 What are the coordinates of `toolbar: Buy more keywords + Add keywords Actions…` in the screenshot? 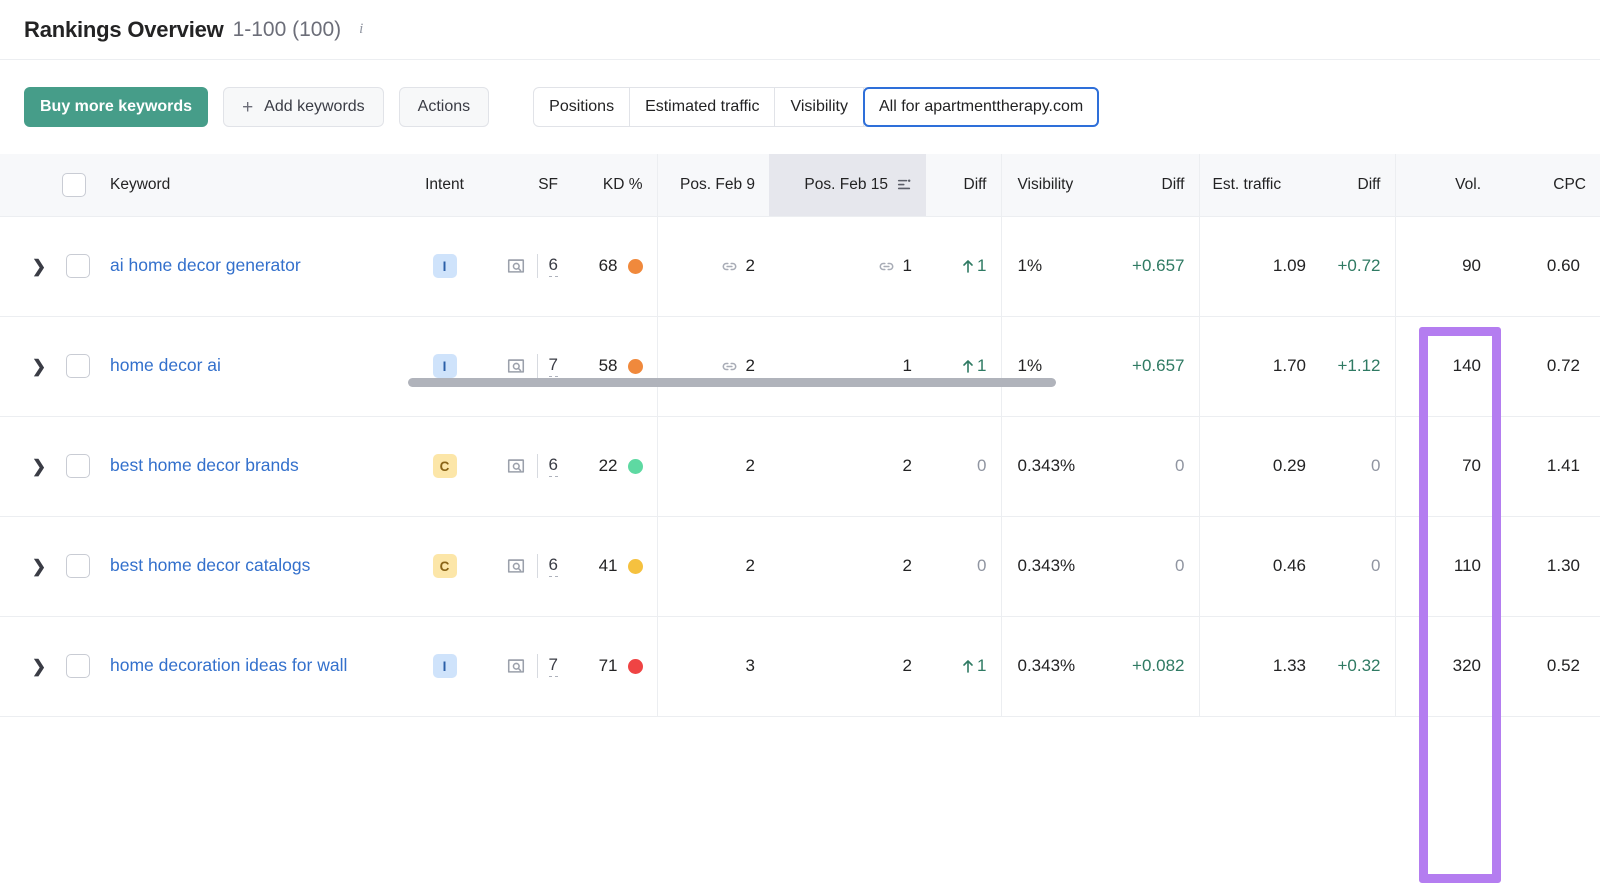 It's located at (800, 107).